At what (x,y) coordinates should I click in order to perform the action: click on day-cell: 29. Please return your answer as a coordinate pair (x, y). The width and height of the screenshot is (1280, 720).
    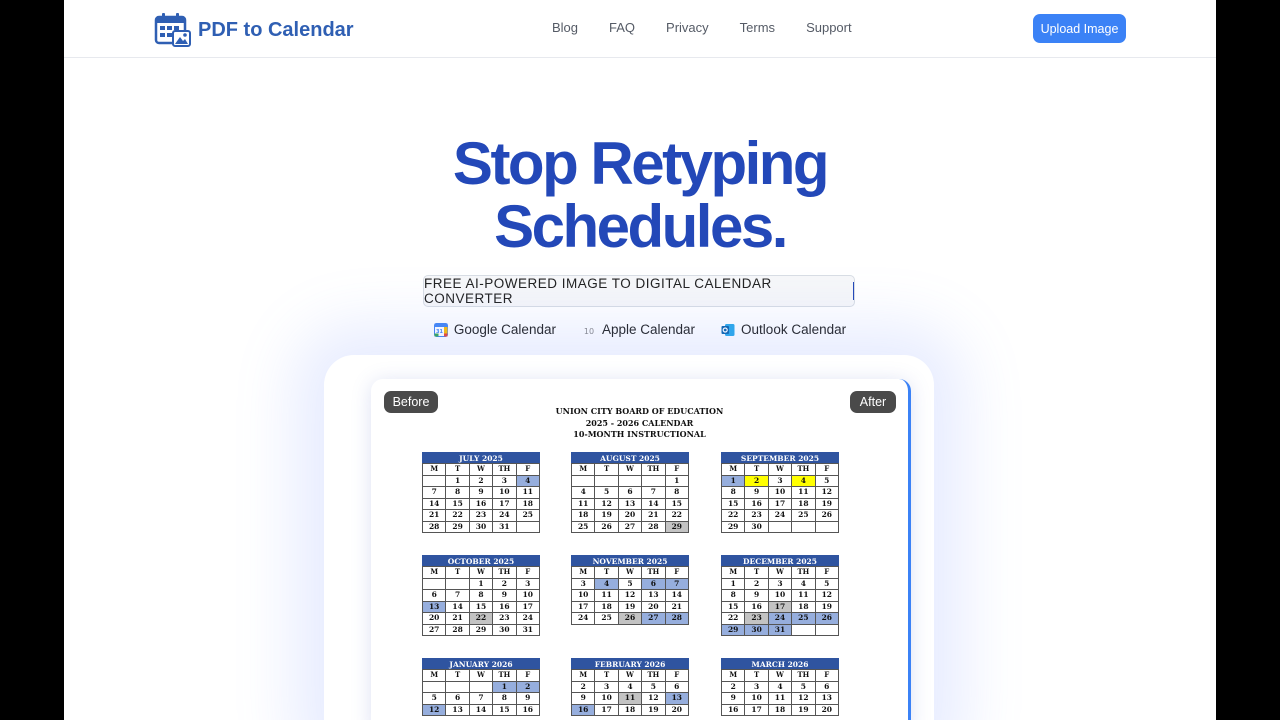
    Looking at the image, I should click on (677, 527).